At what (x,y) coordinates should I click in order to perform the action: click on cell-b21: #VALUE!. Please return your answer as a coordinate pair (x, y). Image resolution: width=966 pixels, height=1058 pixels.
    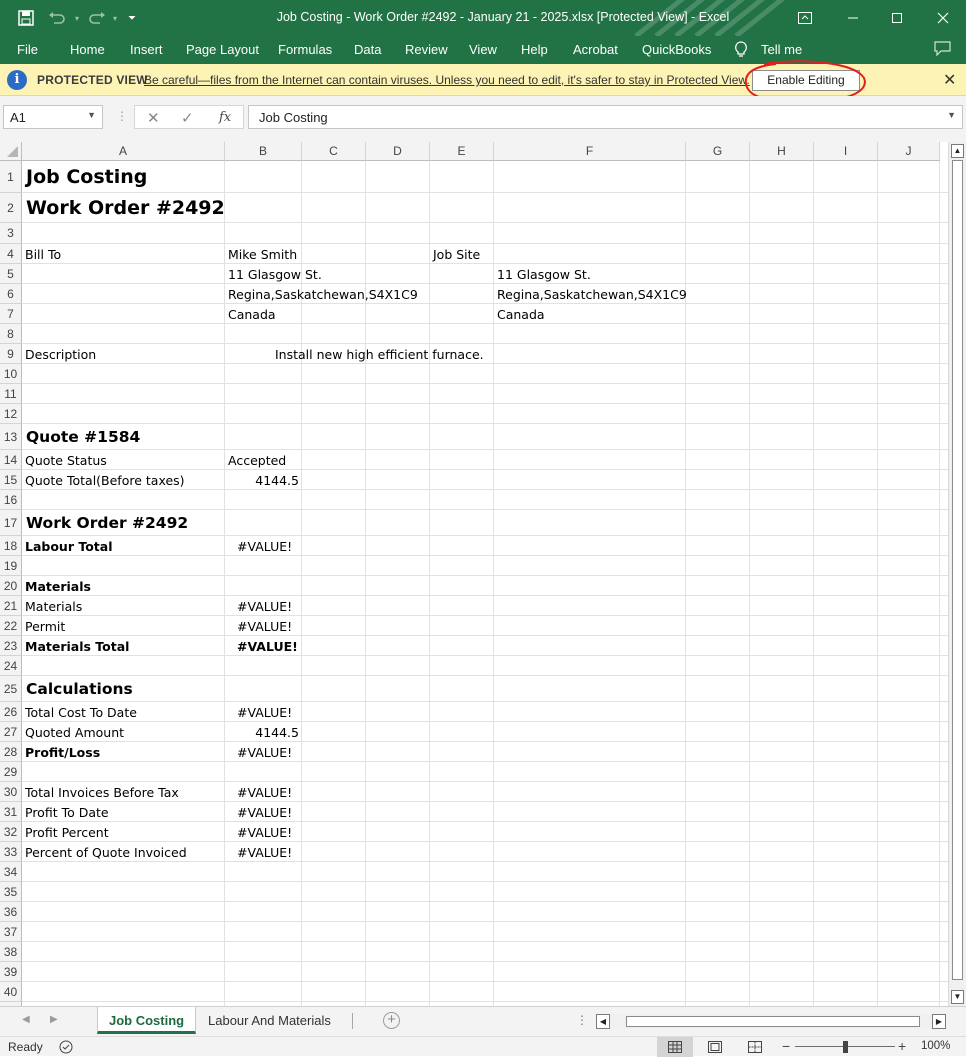
    Looking at the image, I should click on (272, 606).